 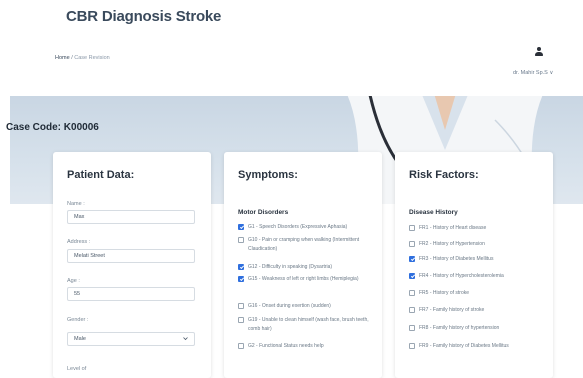 What do you see at coordinates (62, 58) in the screenshot?
I see `breadcrumb-home-link: Home` at bounding box center [62, 58].